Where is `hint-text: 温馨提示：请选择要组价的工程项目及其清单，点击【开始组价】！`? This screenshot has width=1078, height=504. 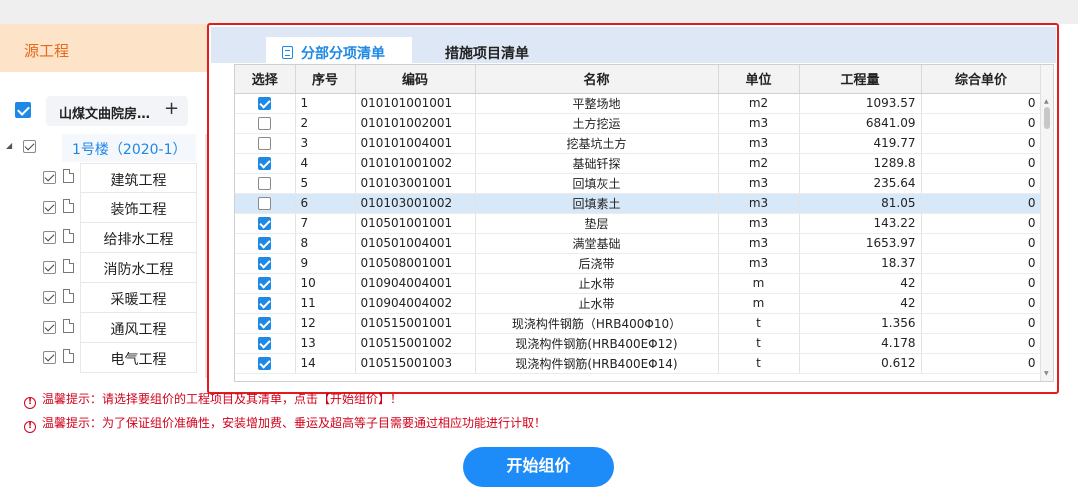 hint-text: 温馨提示：请选择要组价的工程项目及其清单，点击【开始组价】！ is located at coordinates (222, 399).